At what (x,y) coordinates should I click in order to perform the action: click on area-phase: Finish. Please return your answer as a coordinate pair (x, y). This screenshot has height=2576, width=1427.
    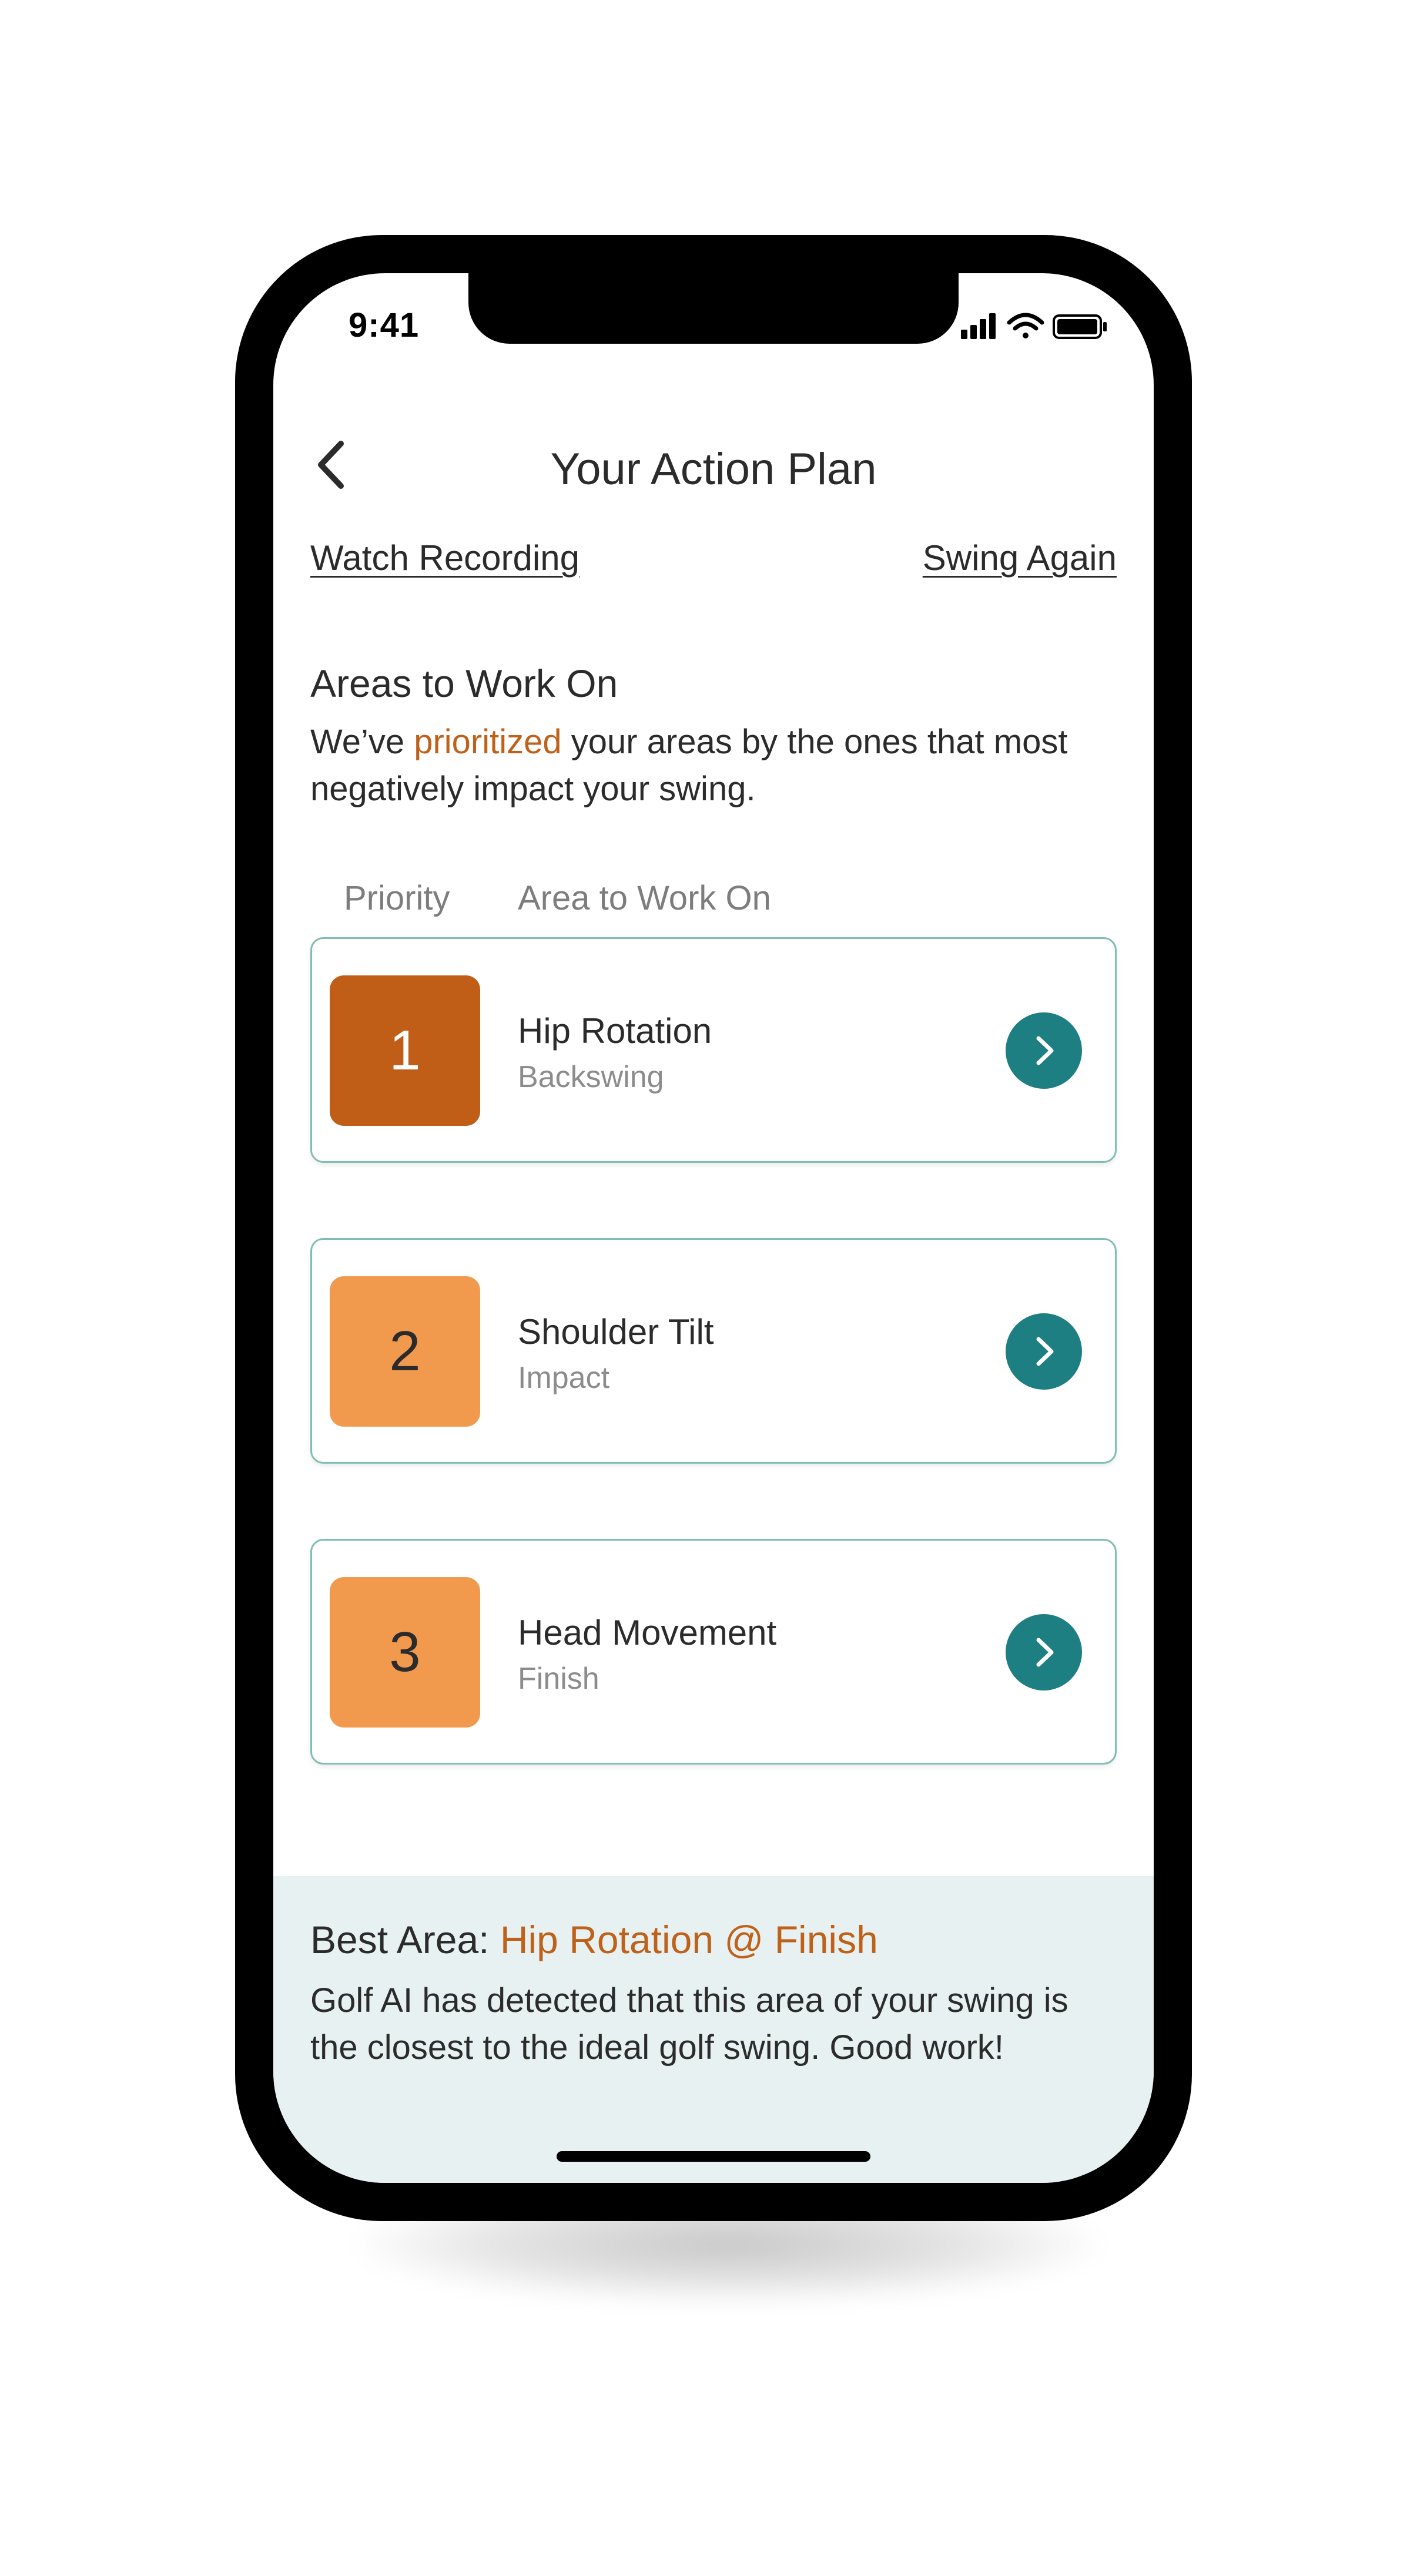
    Looking at the image, I should click on (558, 1679).